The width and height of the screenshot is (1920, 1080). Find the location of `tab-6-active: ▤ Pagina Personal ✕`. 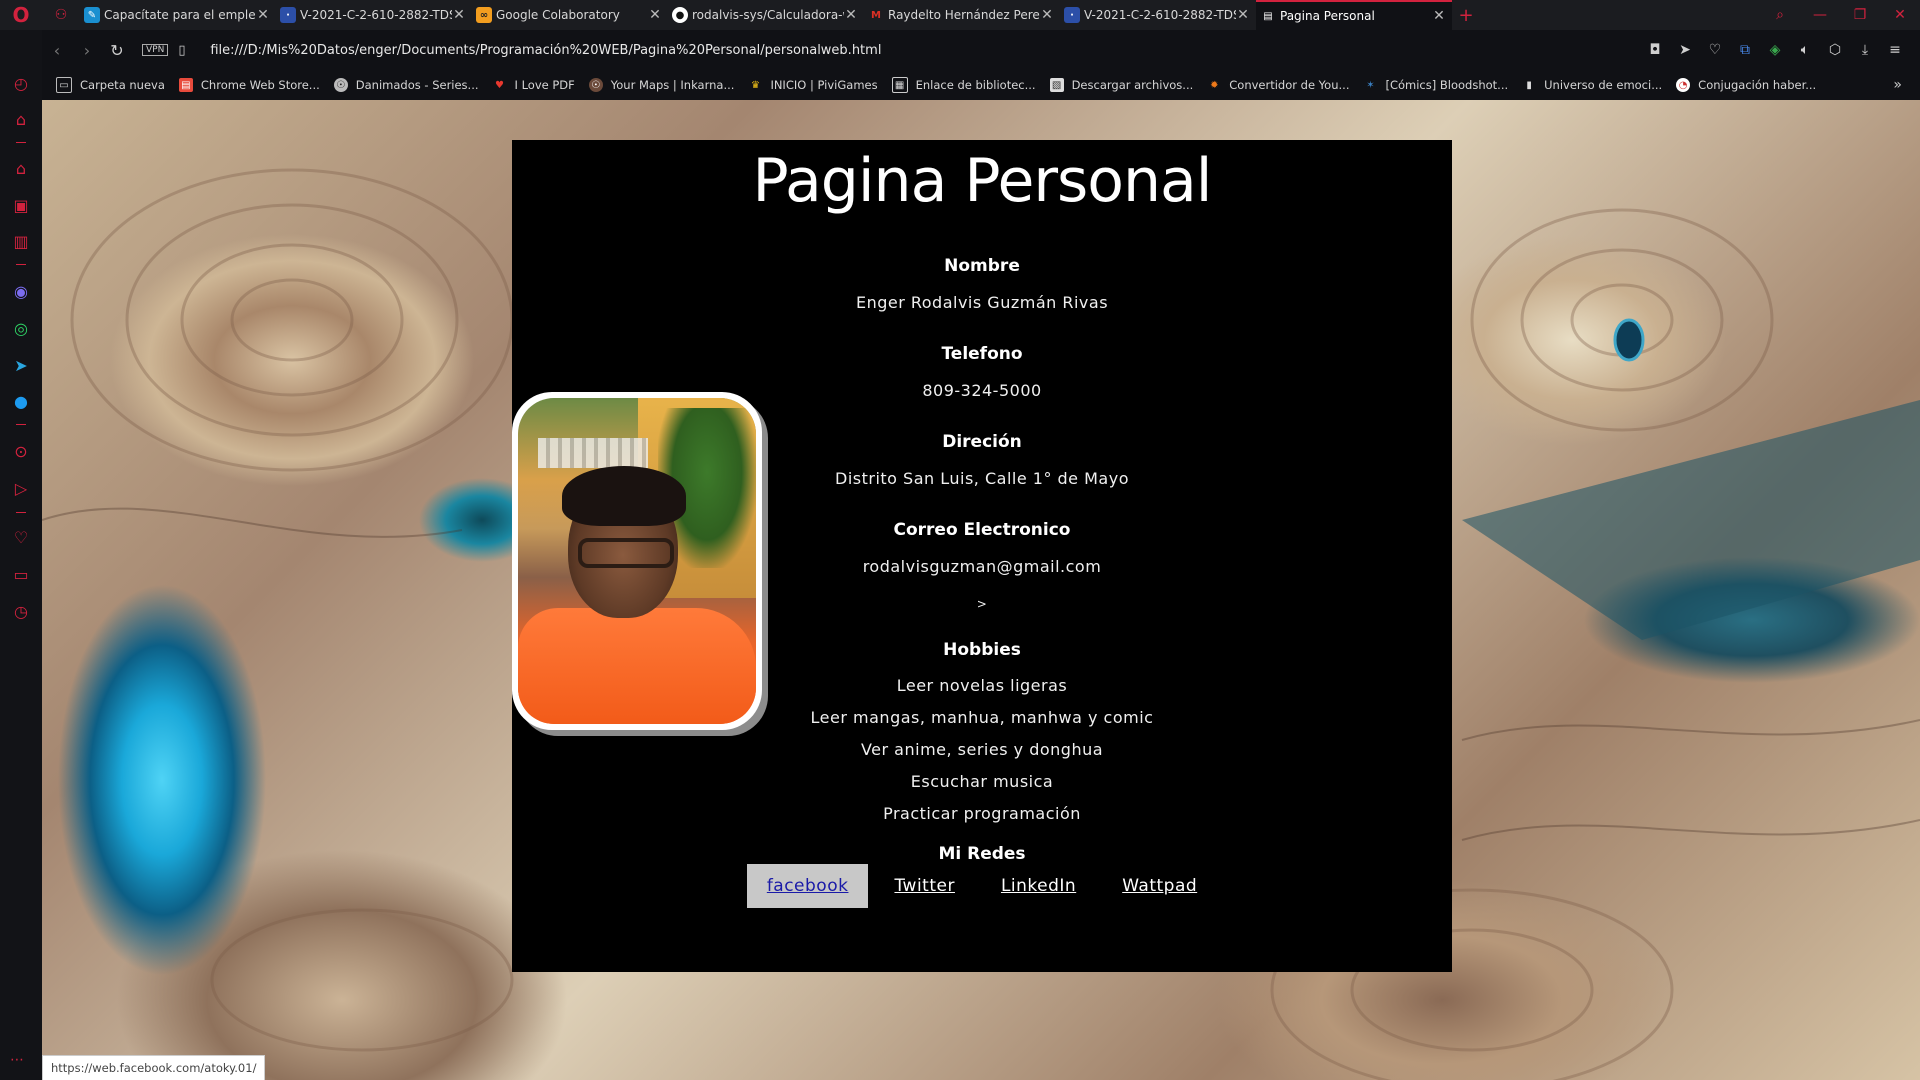

tab-6-active: ▤ Pagina Personal ✕ is located at coordinates (1354, 15).